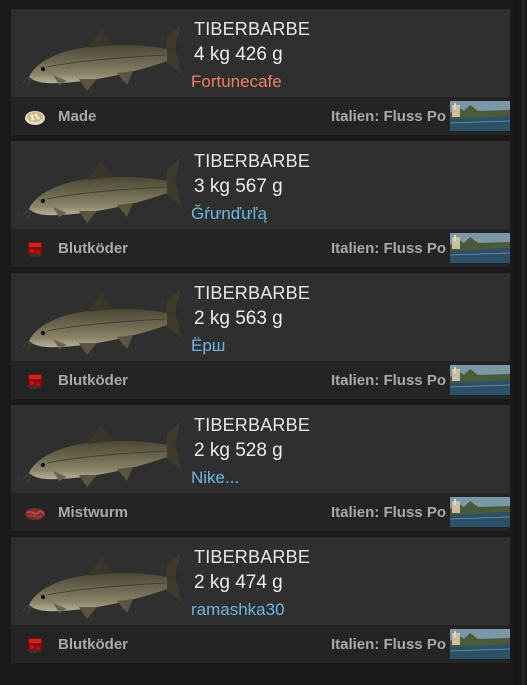  What do you see at coordinates (77, 116) in the screenshot?
I see `bait-name: Made` at bounding box center [77, 116].